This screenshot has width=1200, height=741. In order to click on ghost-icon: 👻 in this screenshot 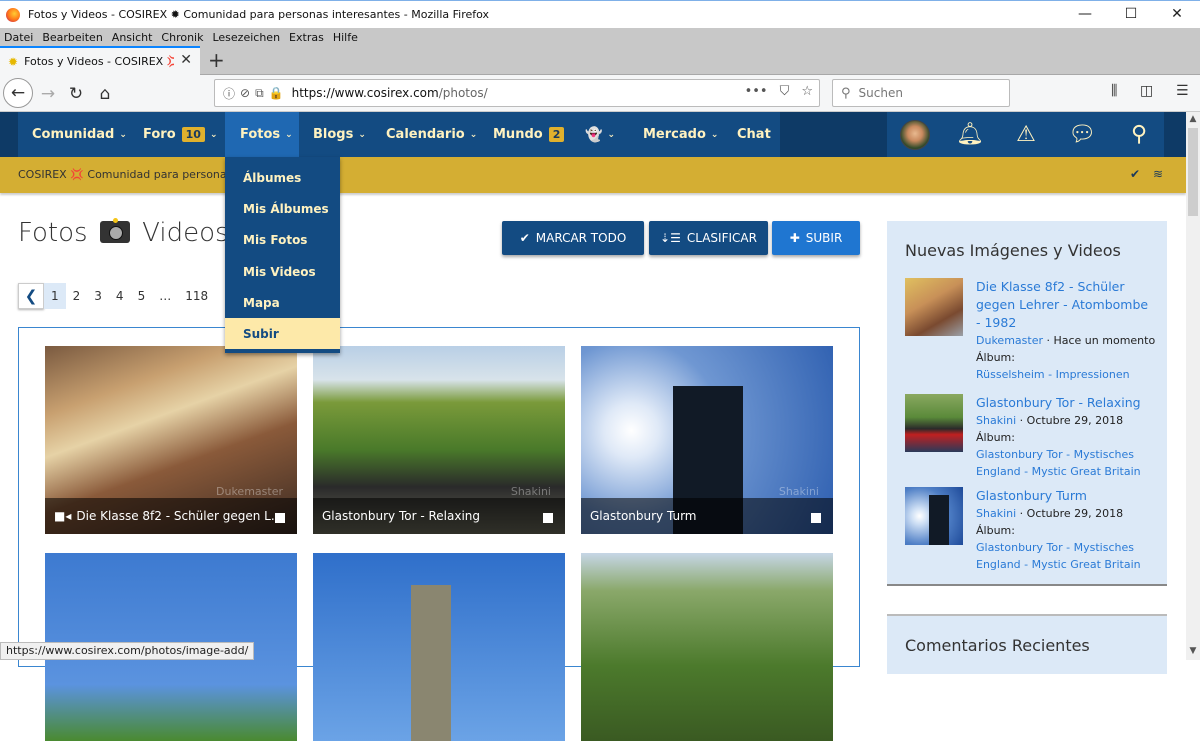, I will do `click(594, 134)`.